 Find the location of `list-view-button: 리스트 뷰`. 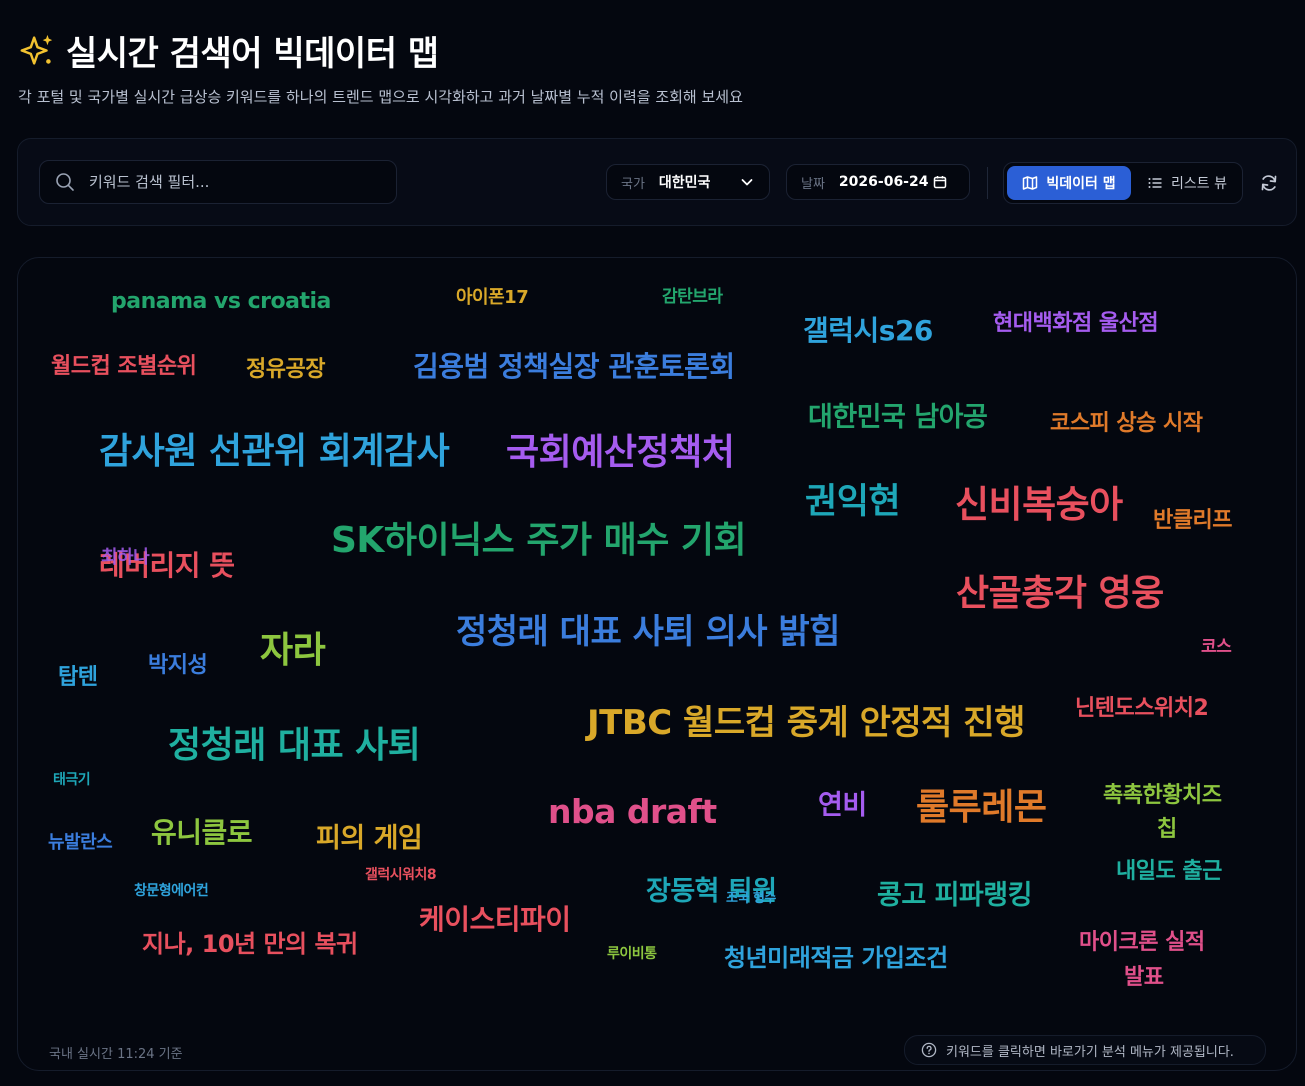

list-view-button: 리스트 뷰 is located at coordinates (1187, 183).